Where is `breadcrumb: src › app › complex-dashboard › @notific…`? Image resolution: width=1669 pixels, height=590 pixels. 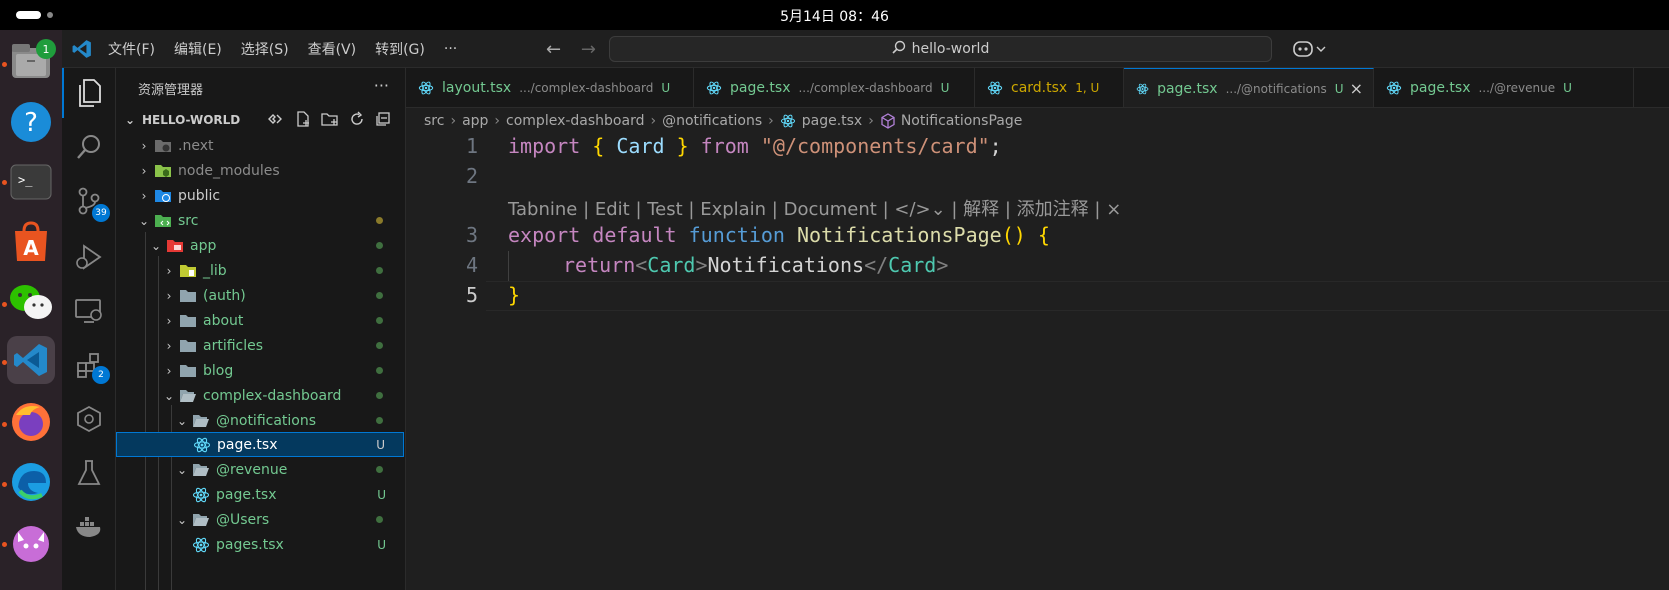 breadcrumb: src › app › complex-dashboard › @notific… is located at coordinates (1037, 121).